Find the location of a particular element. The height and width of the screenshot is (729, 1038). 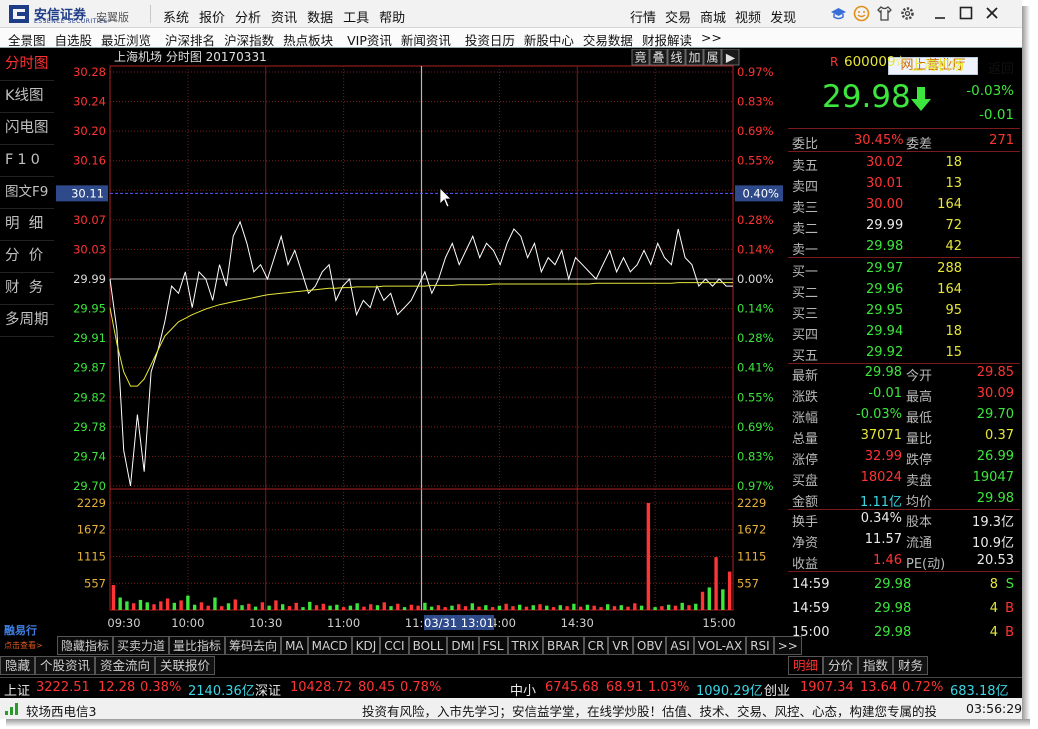

sub-tab-0: 隐藏 is located at coordinates (18, 665).